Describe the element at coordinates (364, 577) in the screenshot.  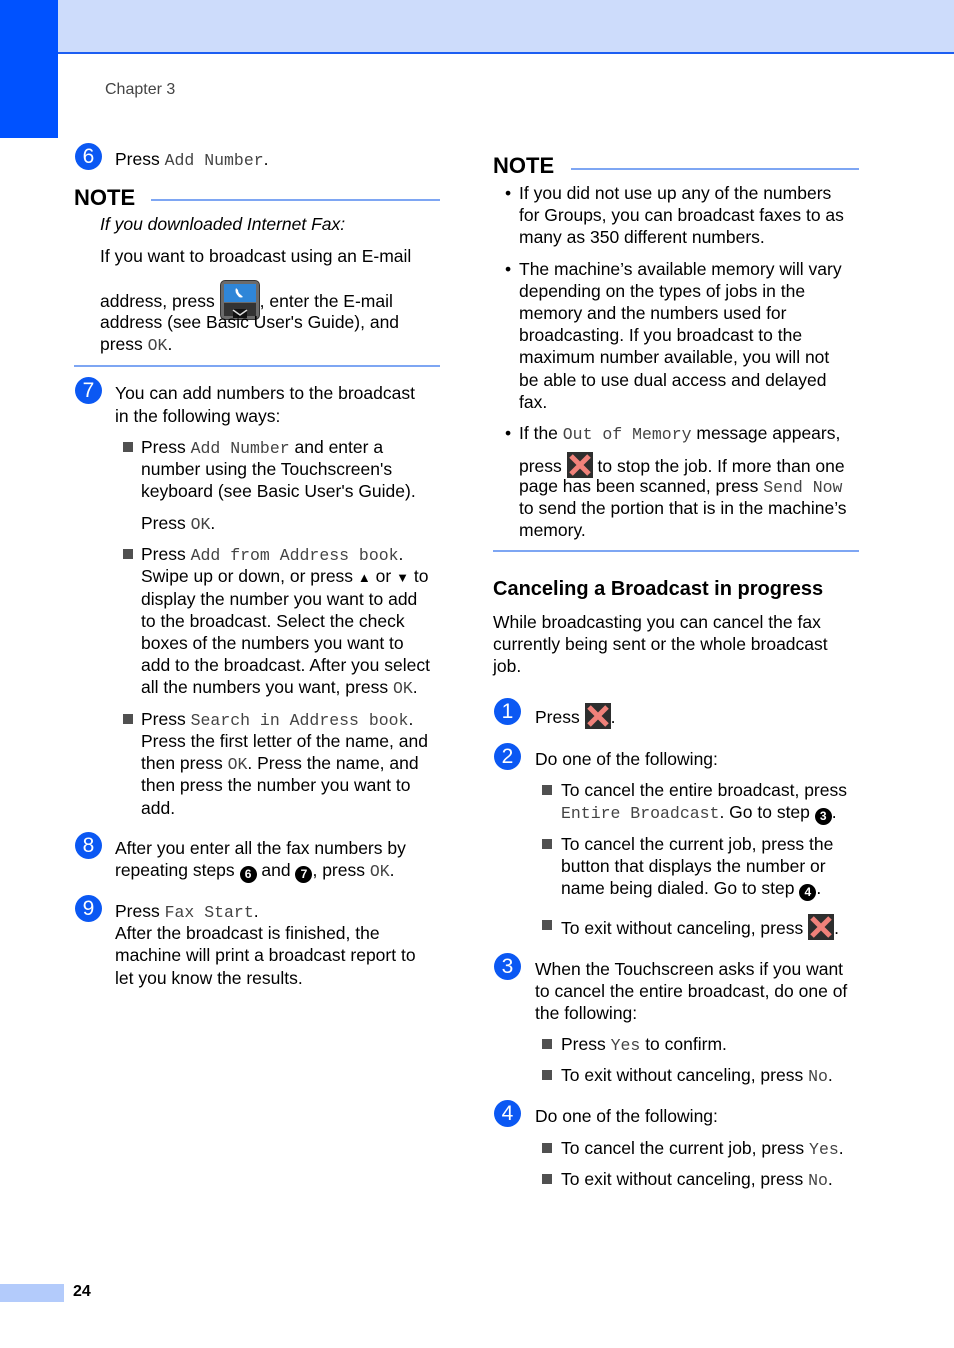
I see `up-arrow-icon: ▲` at that location.